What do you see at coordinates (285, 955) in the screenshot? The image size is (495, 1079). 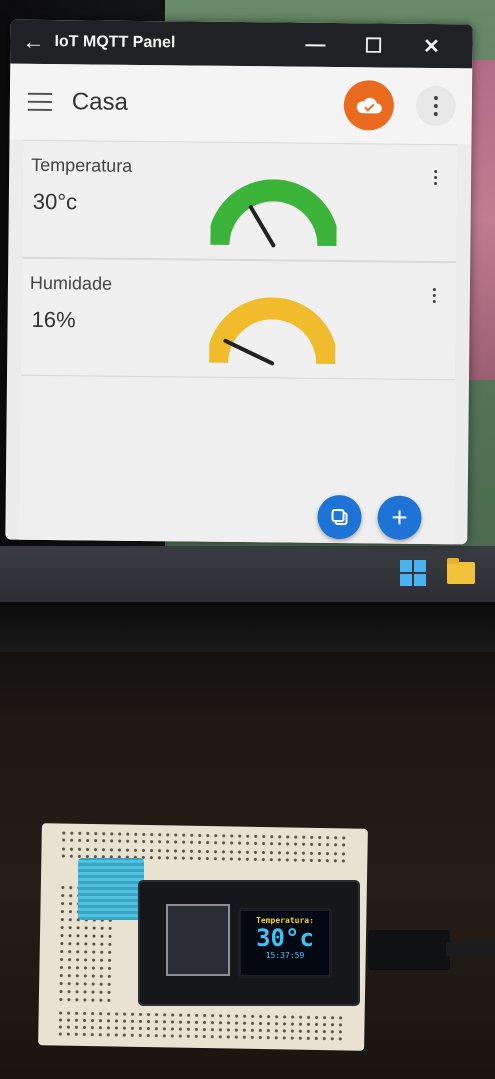 I see `oled-time: 15:37:59` at bounding box center [285, 955].